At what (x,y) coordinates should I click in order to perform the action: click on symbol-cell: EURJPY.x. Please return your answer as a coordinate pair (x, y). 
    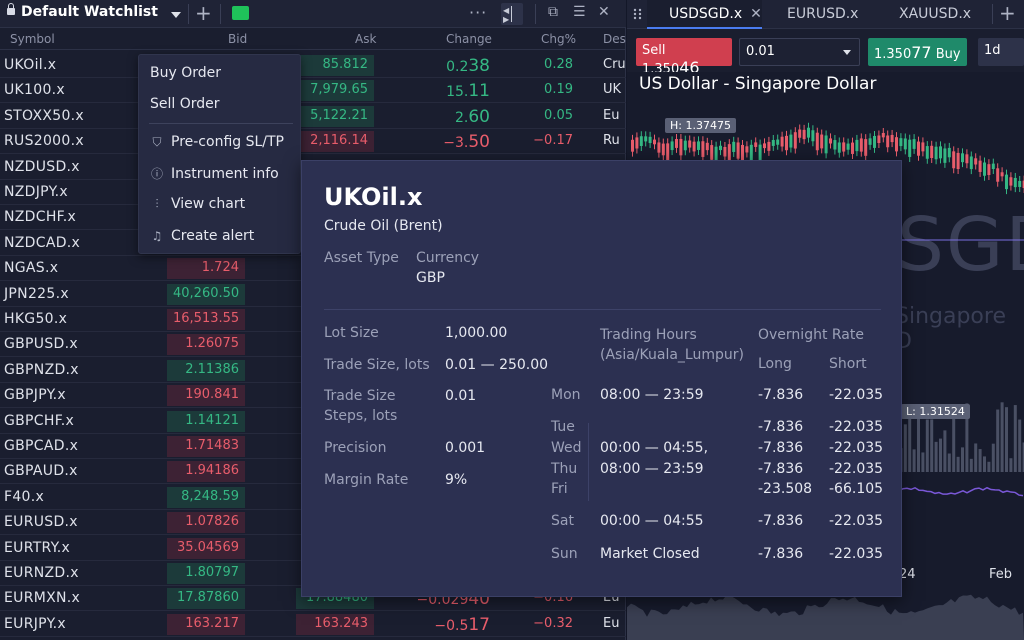
    Looking at the image, I should click on (35, 623).